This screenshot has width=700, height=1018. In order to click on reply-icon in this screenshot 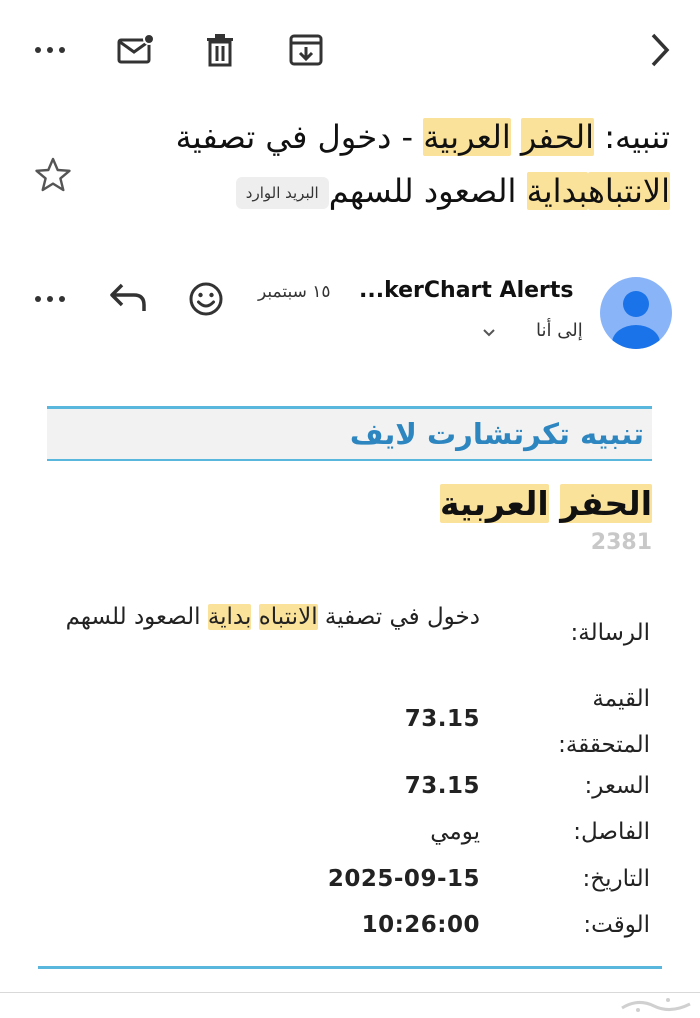, I will do `click(128, 297)`.